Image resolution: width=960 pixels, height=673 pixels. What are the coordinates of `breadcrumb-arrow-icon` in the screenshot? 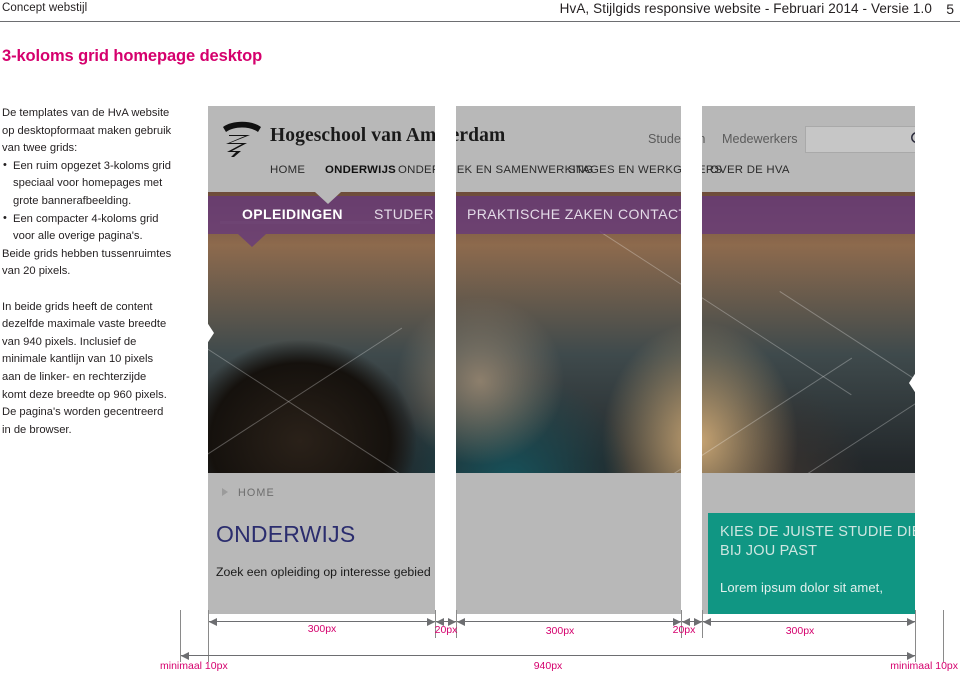 It's located at (225, 492).